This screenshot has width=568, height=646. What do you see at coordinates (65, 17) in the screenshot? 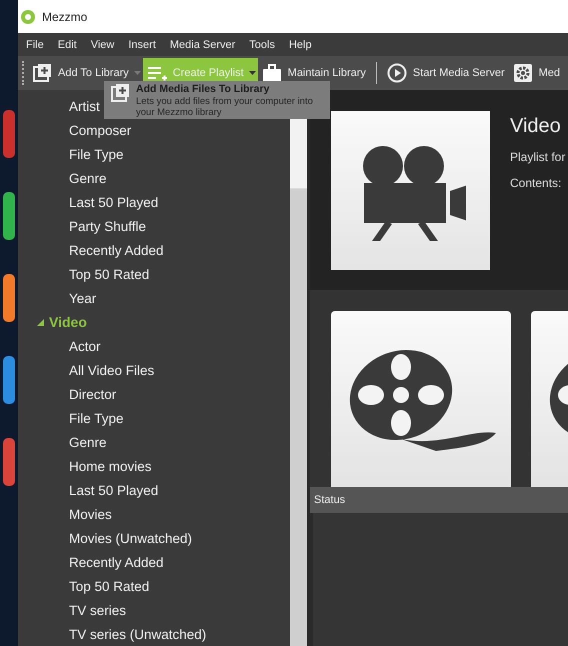
I see `window-title: Mezzmo` at bounding box center [65, 17].